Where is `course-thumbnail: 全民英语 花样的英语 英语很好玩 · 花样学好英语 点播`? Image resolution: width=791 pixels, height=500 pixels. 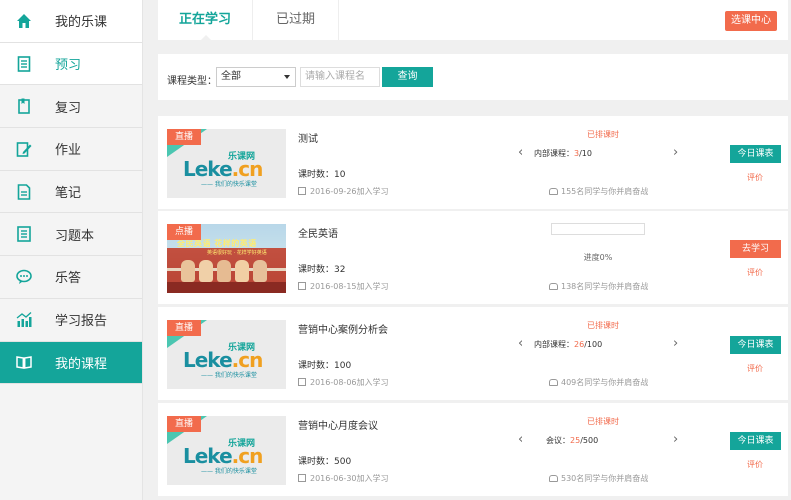 course-thumbnail: 全民英语 花样的英语 英语很好玩 · 花样学好英语 点播 is located at coordinates (226, 258).